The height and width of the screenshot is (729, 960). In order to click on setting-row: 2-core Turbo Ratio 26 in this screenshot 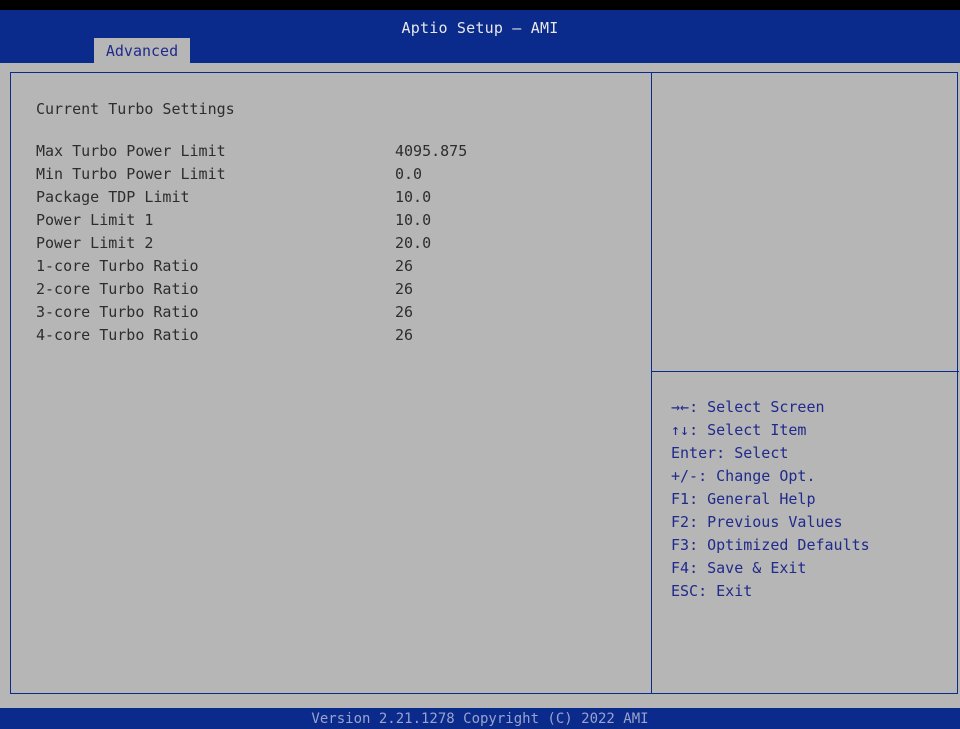, I will do `click(336, 291)`.